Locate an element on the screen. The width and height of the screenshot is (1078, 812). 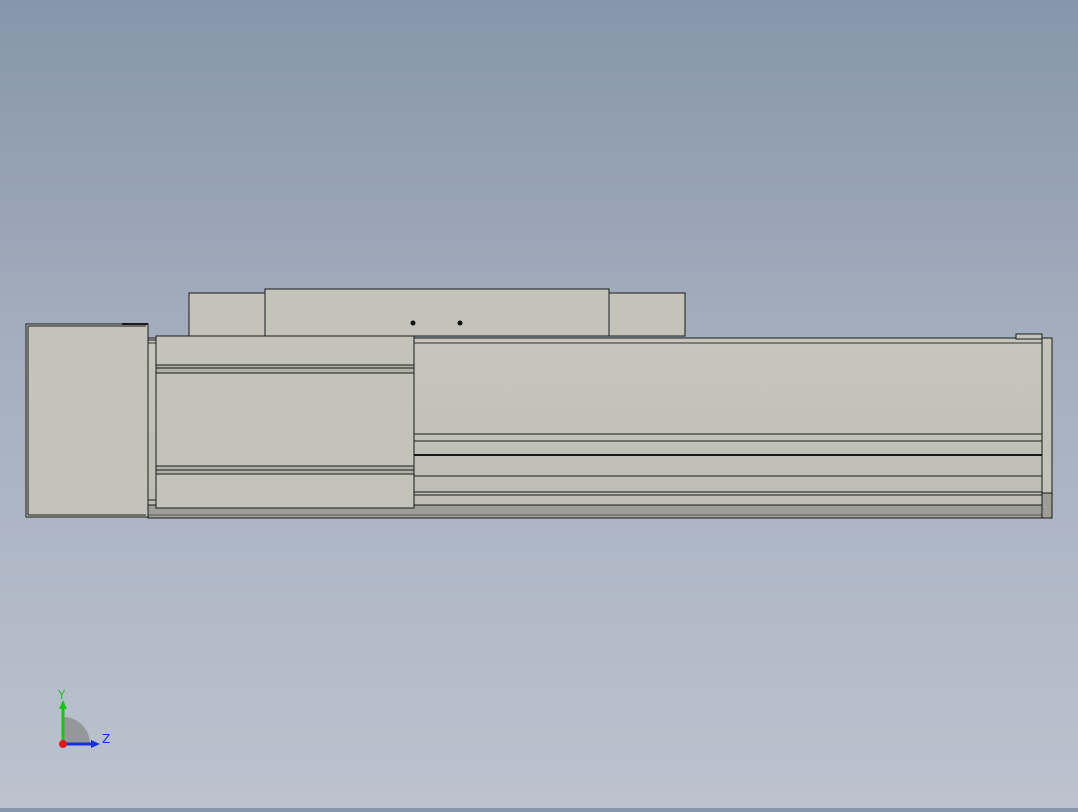
triad-quarter-disc is located at coordinates (76, 730).